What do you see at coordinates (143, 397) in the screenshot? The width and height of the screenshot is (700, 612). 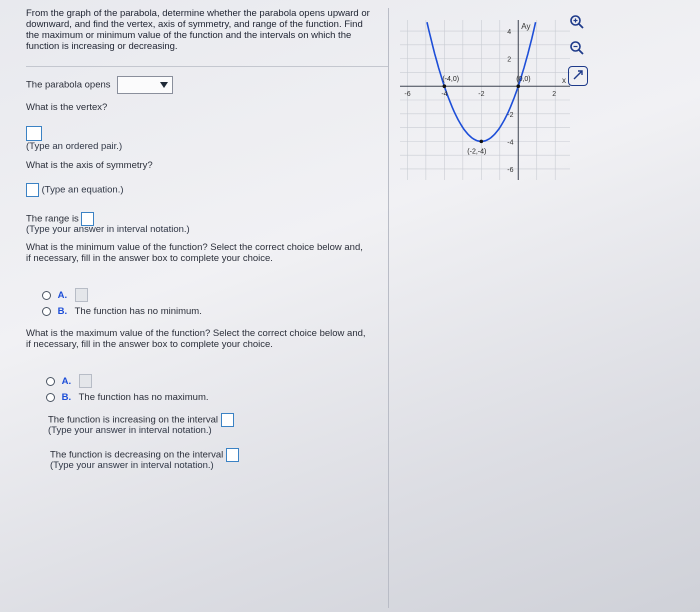 I see `option-text: The function has no maximum.` at bounding box center [143, 397].